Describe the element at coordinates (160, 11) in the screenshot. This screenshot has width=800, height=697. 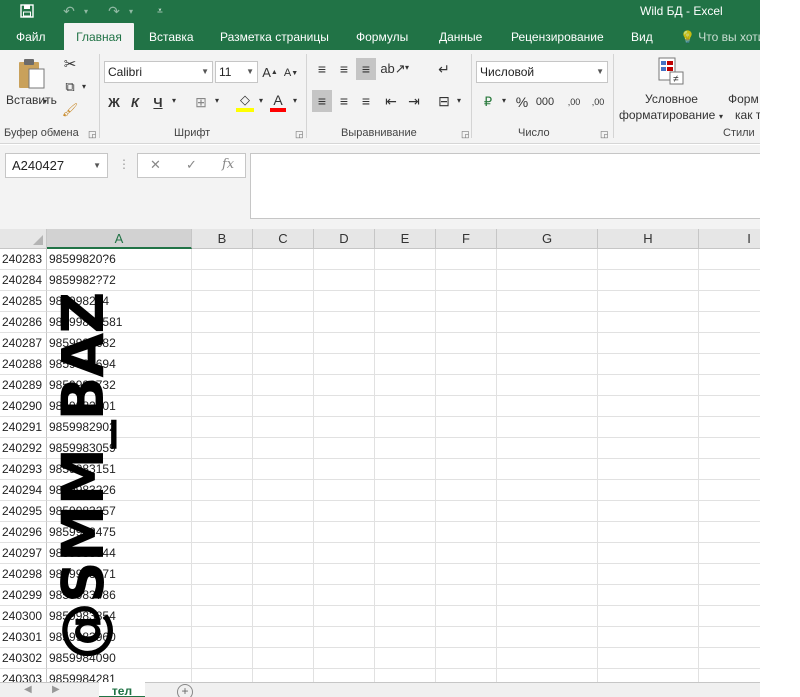
I see `customize-qat-icon: ⩡` at that location.